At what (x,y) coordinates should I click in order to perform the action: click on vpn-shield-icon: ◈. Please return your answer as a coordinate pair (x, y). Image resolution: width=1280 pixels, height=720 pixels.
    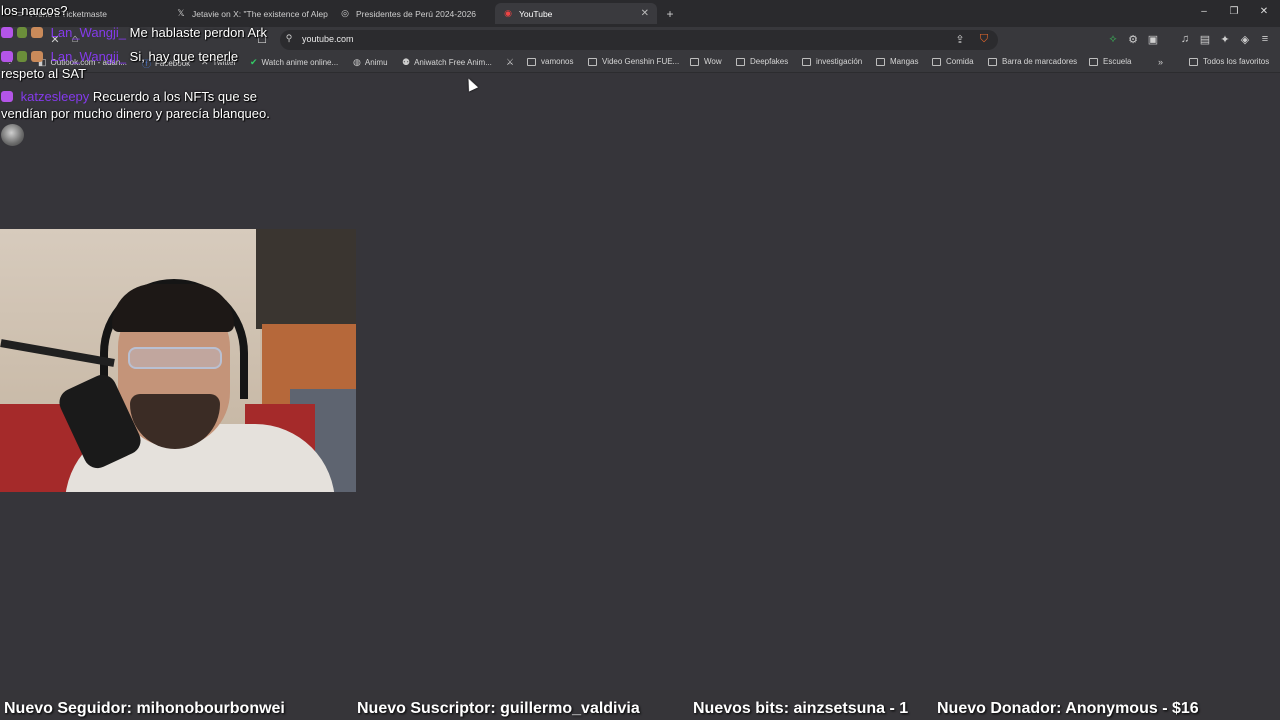
    Looking at the image, I should click on (1245, 39).